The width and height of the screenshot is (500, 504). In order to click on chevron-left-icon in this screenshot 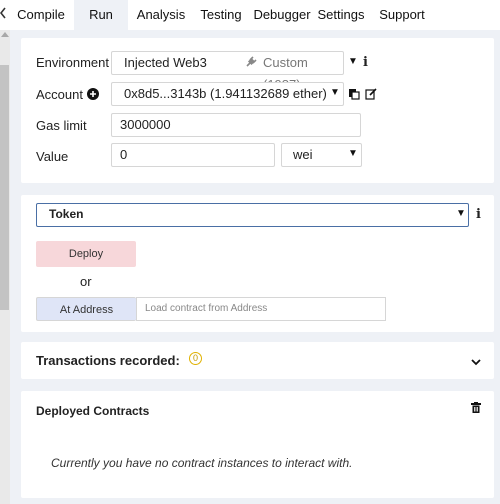, I will do `click(3, 14)`.